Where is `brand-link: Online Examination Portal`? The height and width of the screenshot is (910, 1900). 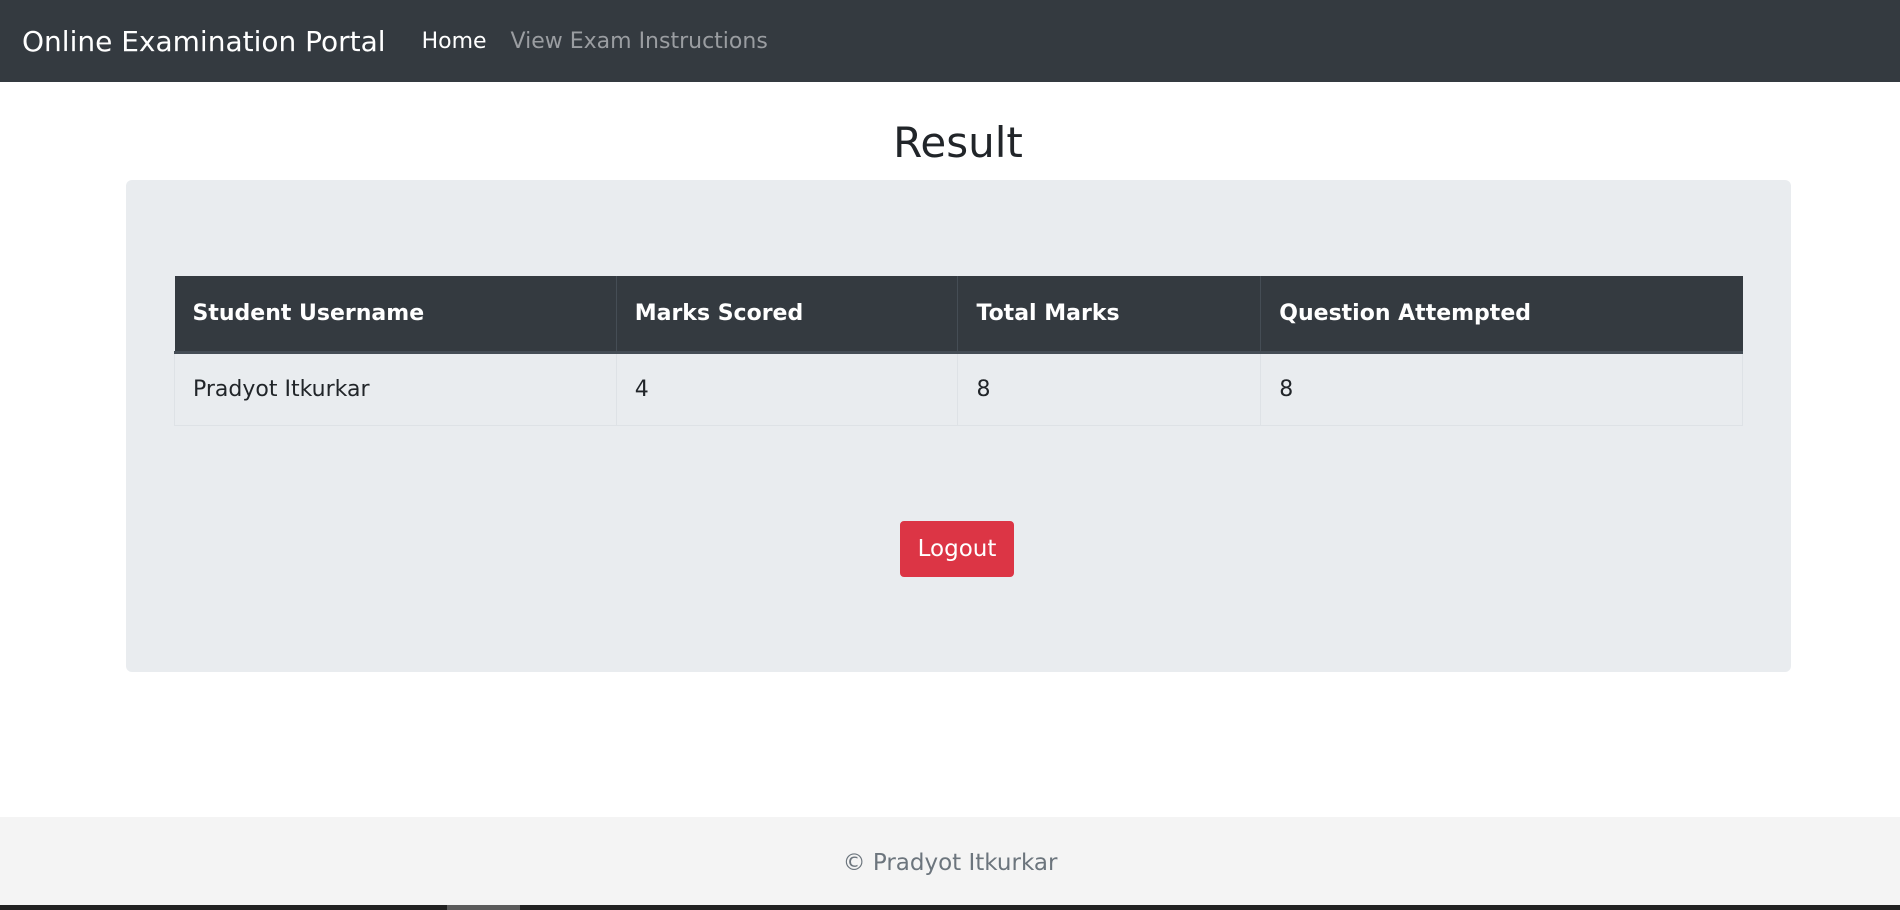
brand-link: Online Examination Portal is located at coordinates (204, 41).